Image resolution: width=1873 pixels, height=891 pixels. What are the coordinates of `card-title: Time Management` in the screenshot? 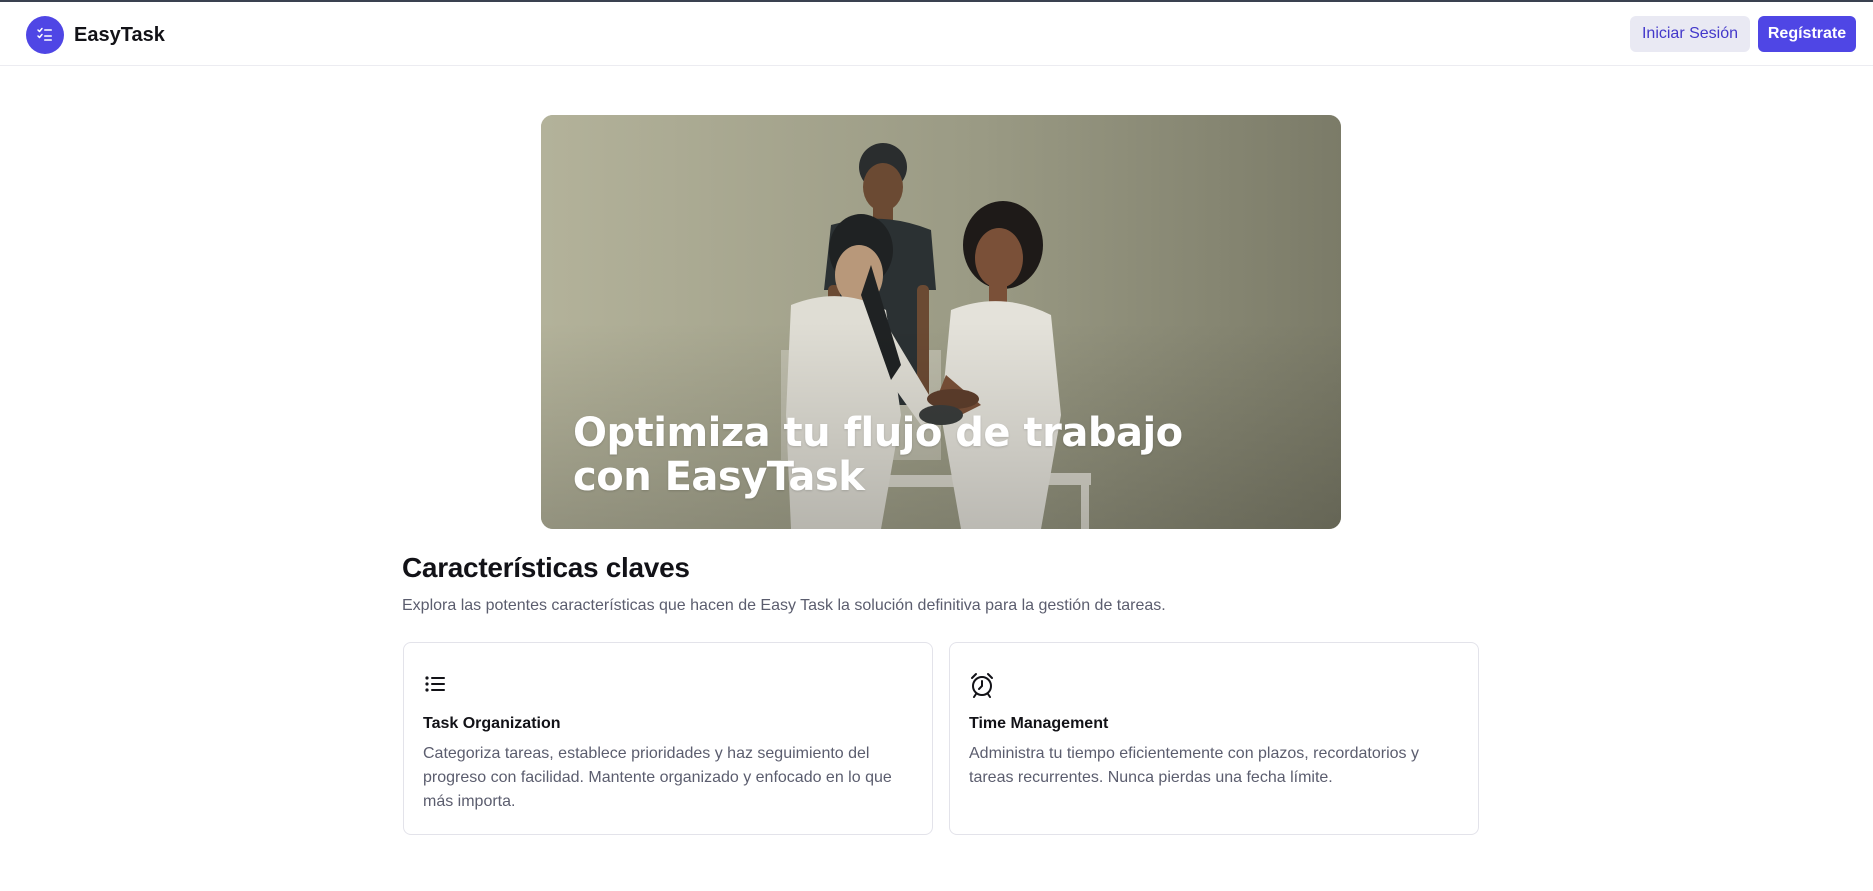 It's located at (1039, 723).